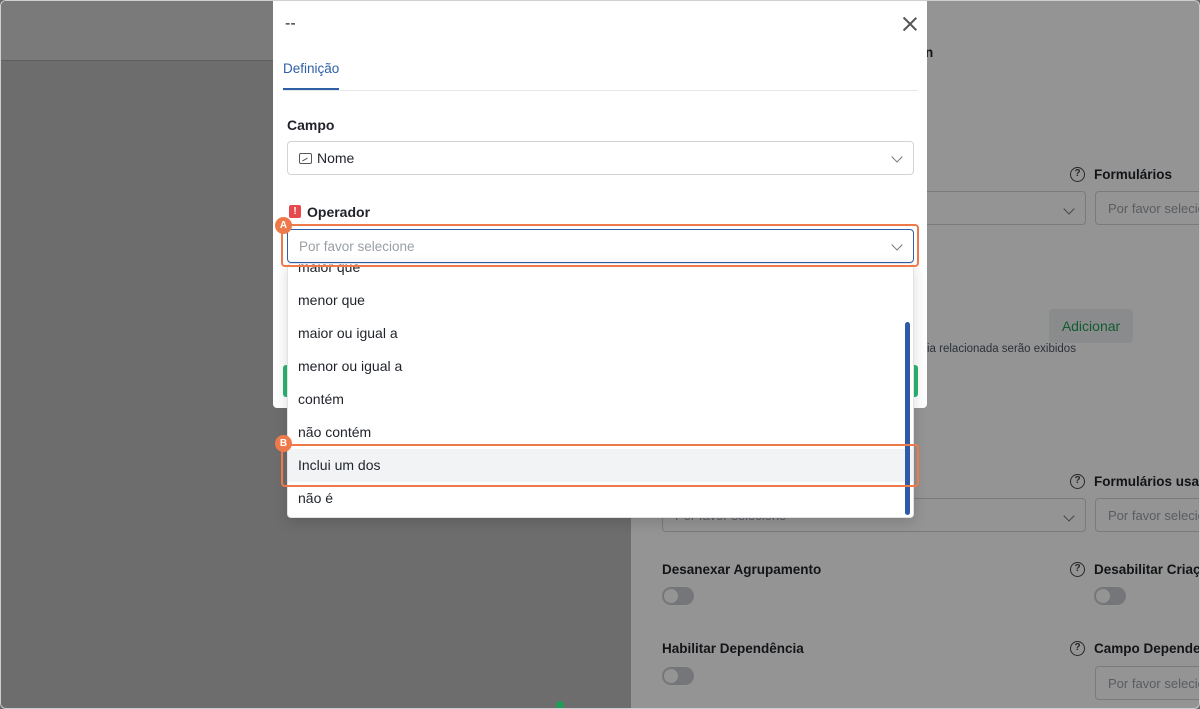 The width and height of the screenshot is (1200, 709). I want to click on dropdown-option: contém, so click(600, 399).